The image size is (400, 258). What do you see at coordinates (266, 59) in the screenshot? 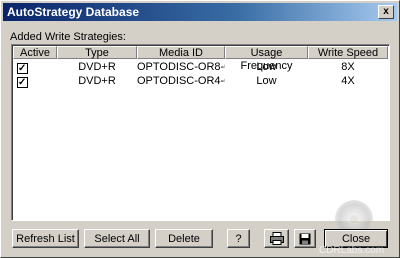
I see `column-header-usage-frequency: Usage Frequency` at bounding box center [266, 59].